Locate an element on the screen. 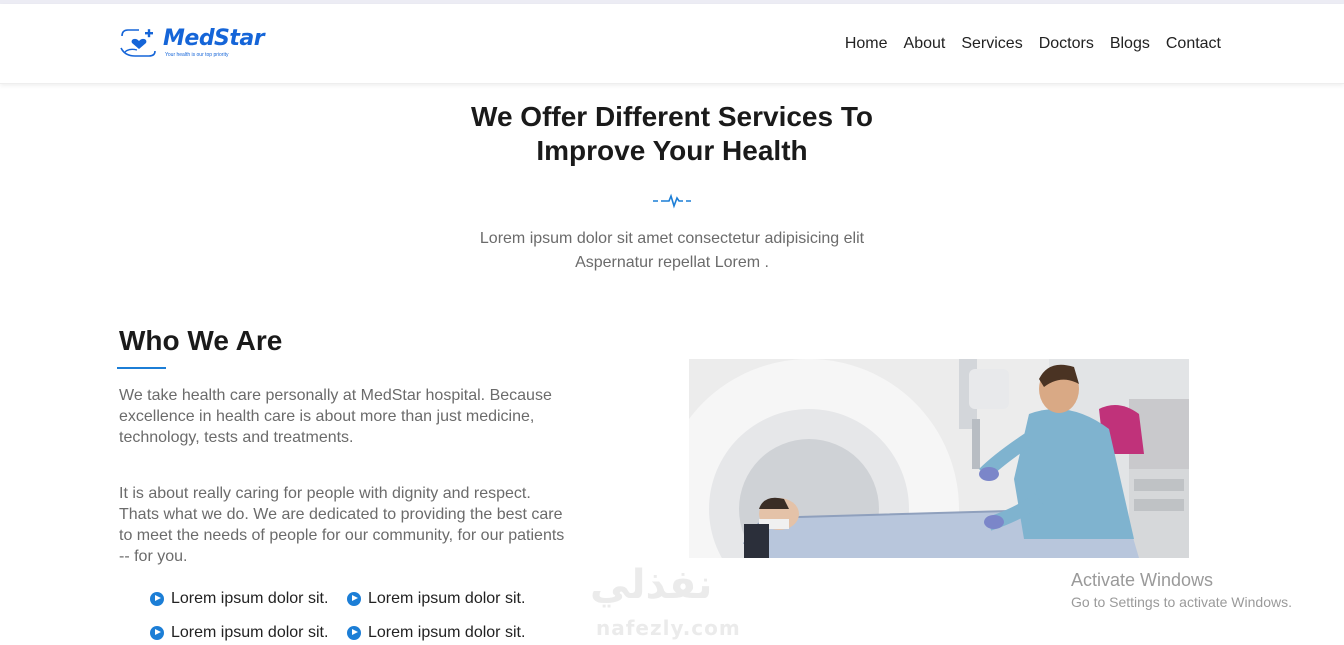  brand-name: MedStar is located at coordinates (214, 38).